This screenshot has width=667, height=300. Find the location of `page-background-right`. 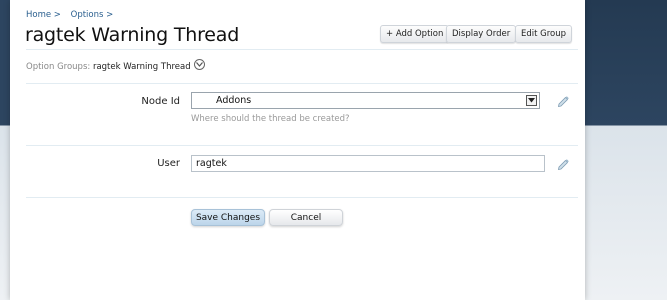

page-background-right is located at coordinates (626, 150).